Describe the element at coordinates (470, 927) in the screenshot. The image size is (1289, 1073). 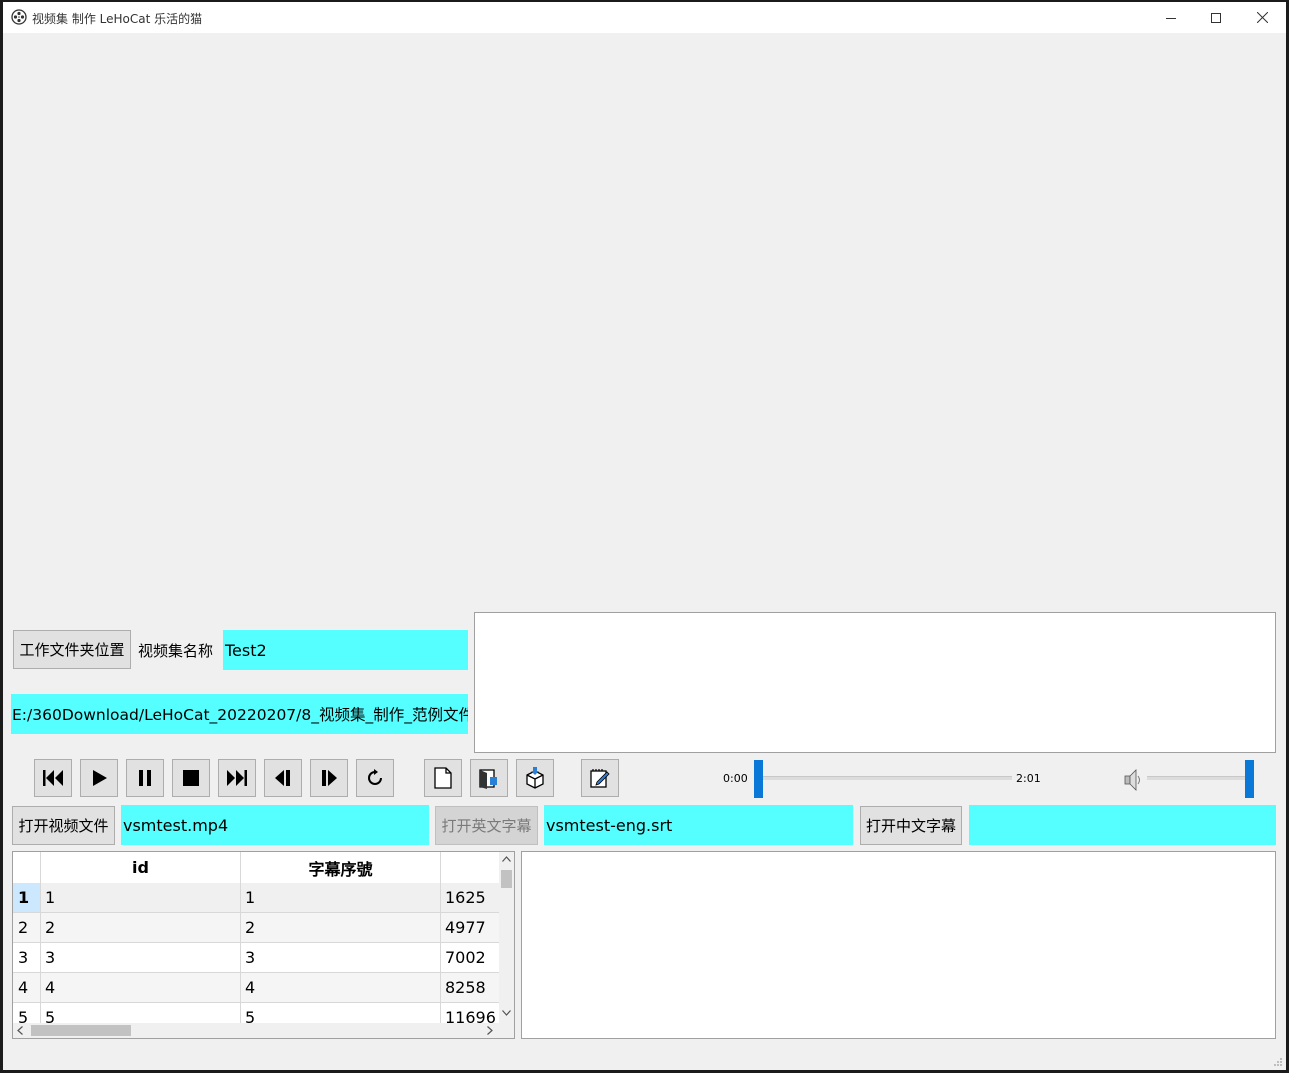
I see `cell-start: 4977` at that location.